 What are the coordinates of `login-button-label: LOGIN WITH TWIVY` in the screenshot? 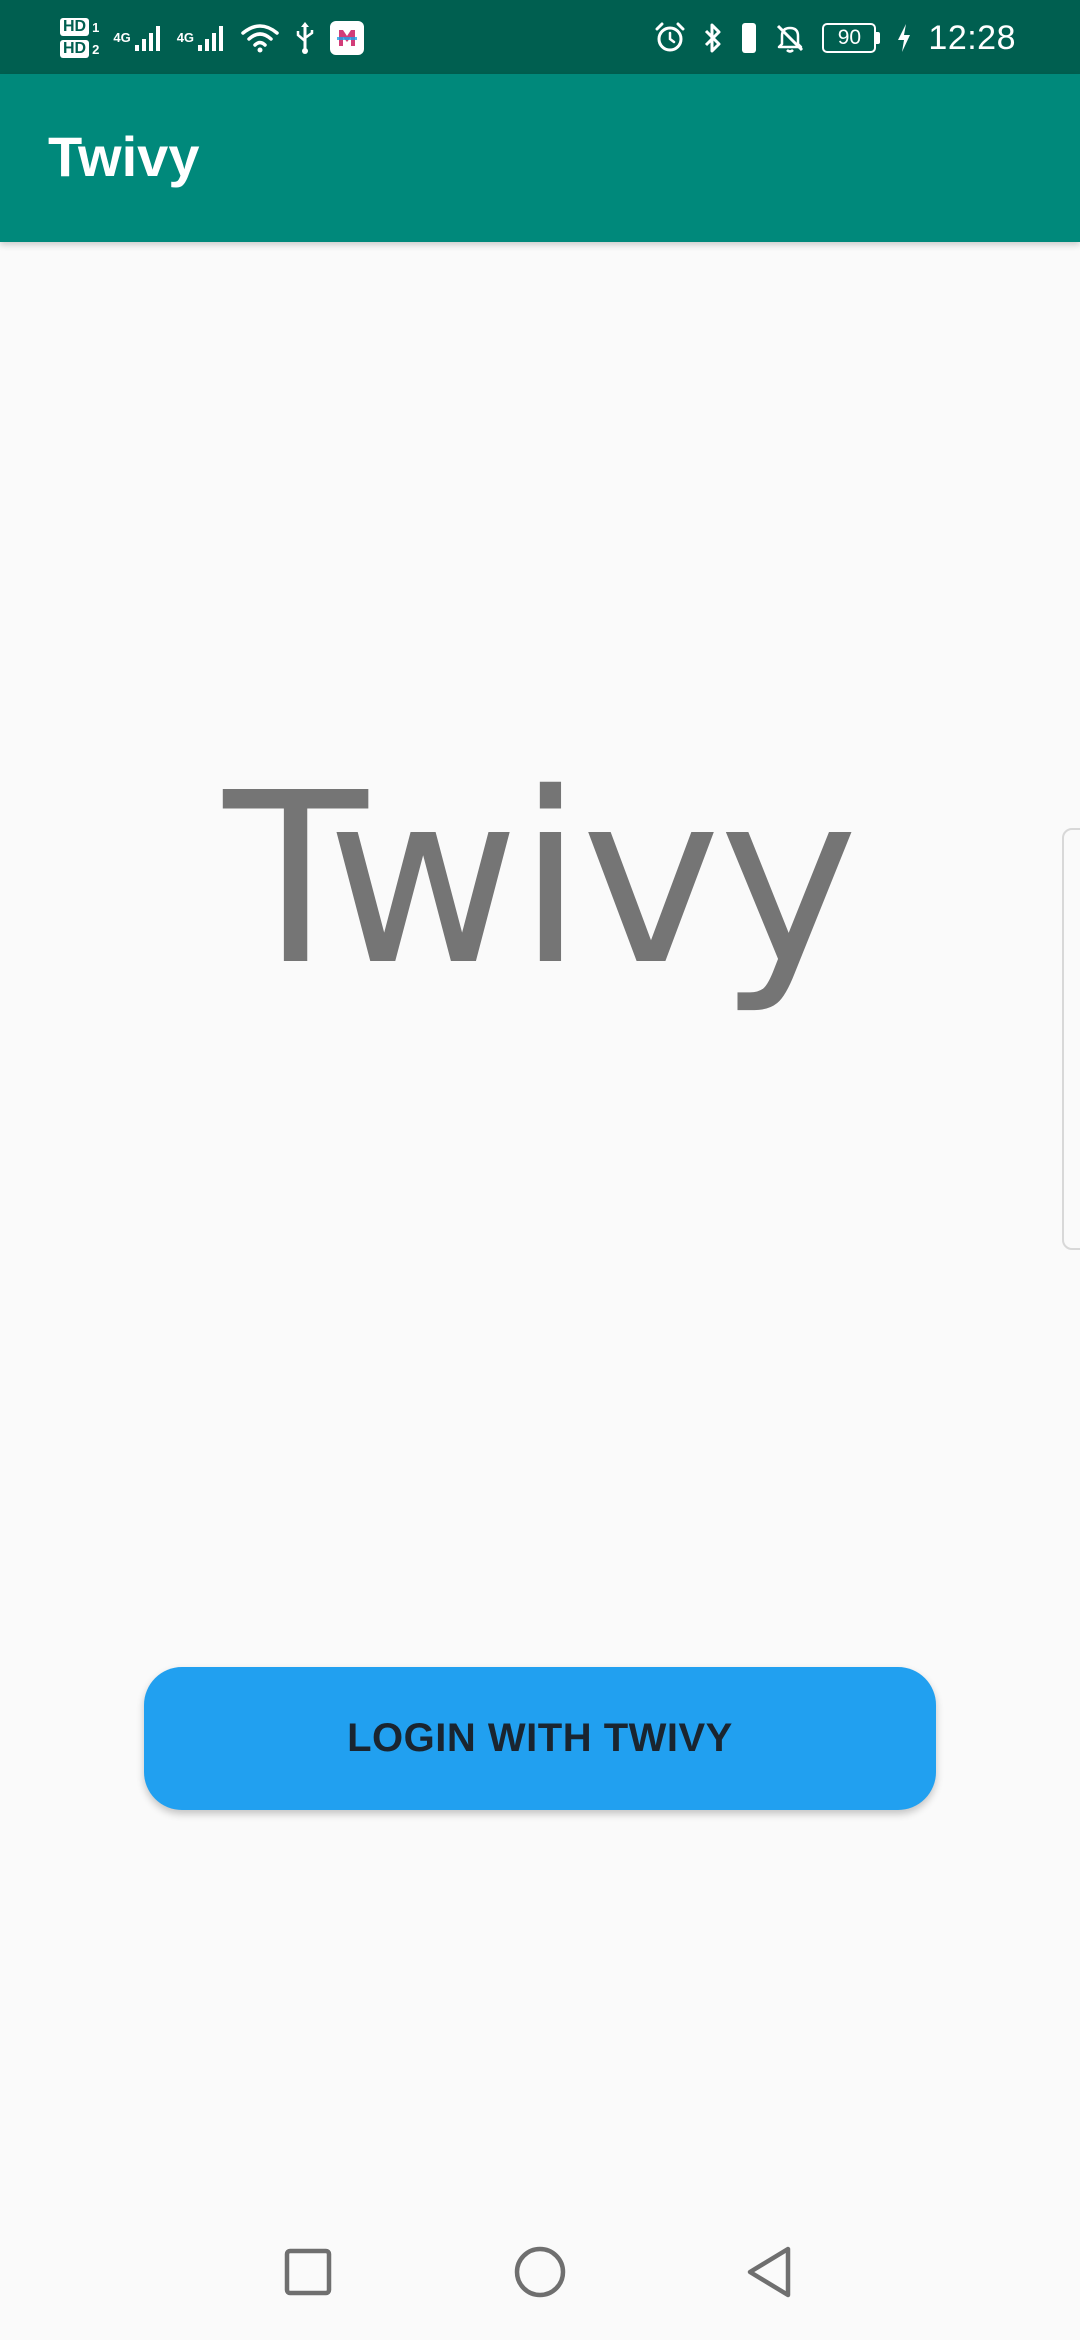 It's located at (540, 1738).